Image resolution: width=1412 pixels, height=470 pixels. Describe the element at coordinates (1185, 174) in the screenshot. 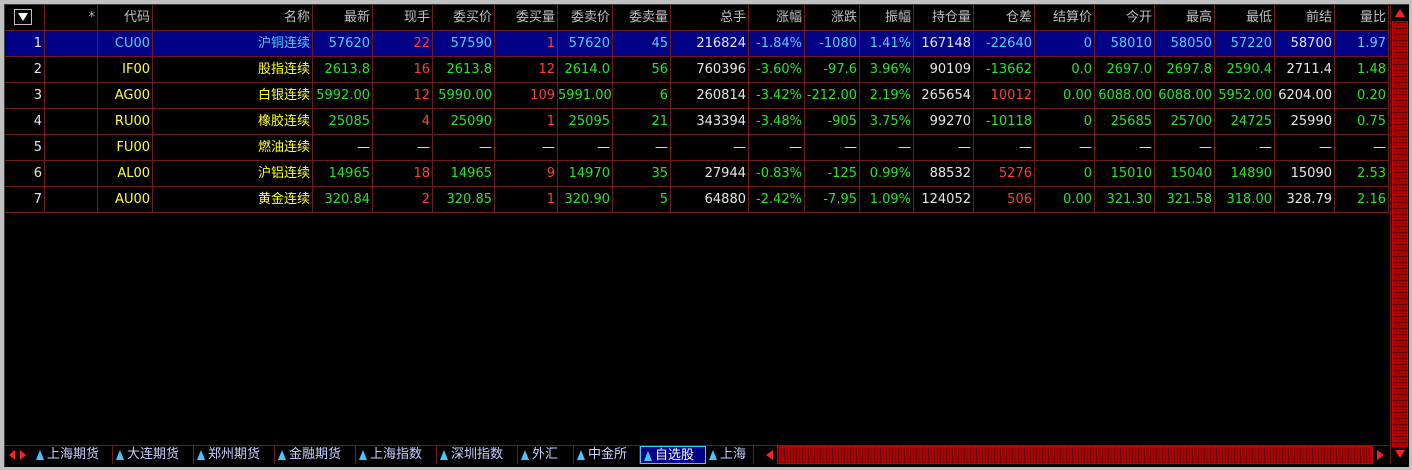

I see `cell-high: 15040` at that location.